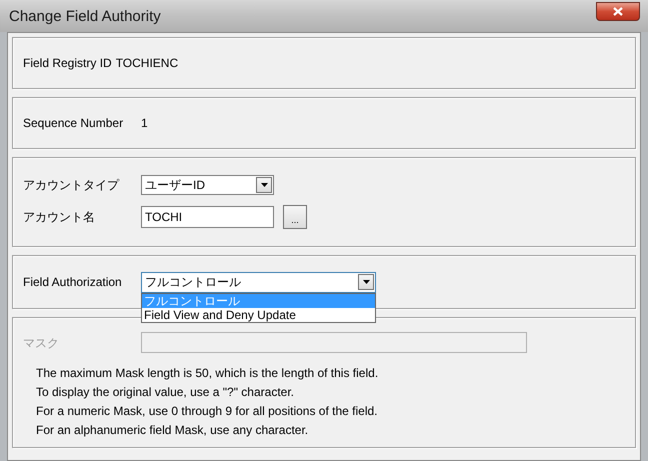 Image resolution: width=648 pixels, height=461 pixels. What do you see at coordinates (207, 411) in the screenshot?
I see `help-text: For a numeric Mask, use 0 through 9 for all positions of the field.` at bounding box center [207, 411].